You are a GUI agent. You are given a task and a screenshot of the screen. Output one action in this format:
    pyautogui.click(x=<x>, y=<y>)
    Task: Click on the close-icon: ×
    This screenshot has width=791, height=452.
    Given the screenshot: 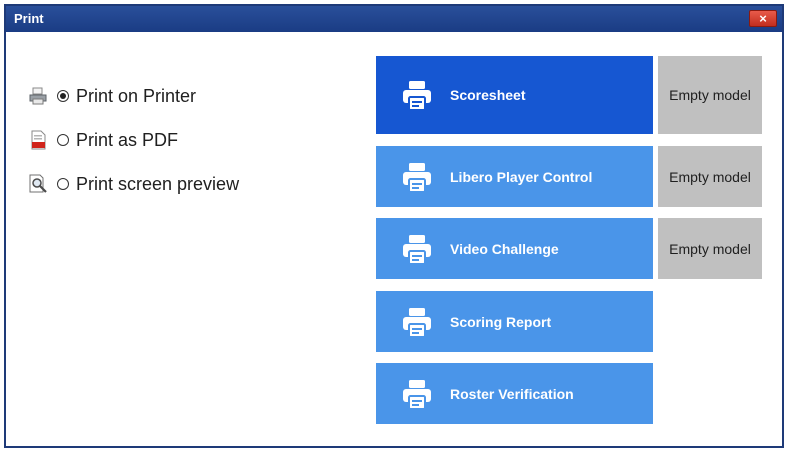 What is the action you would take?
    pyautogui.click(x=763, y=18)
    